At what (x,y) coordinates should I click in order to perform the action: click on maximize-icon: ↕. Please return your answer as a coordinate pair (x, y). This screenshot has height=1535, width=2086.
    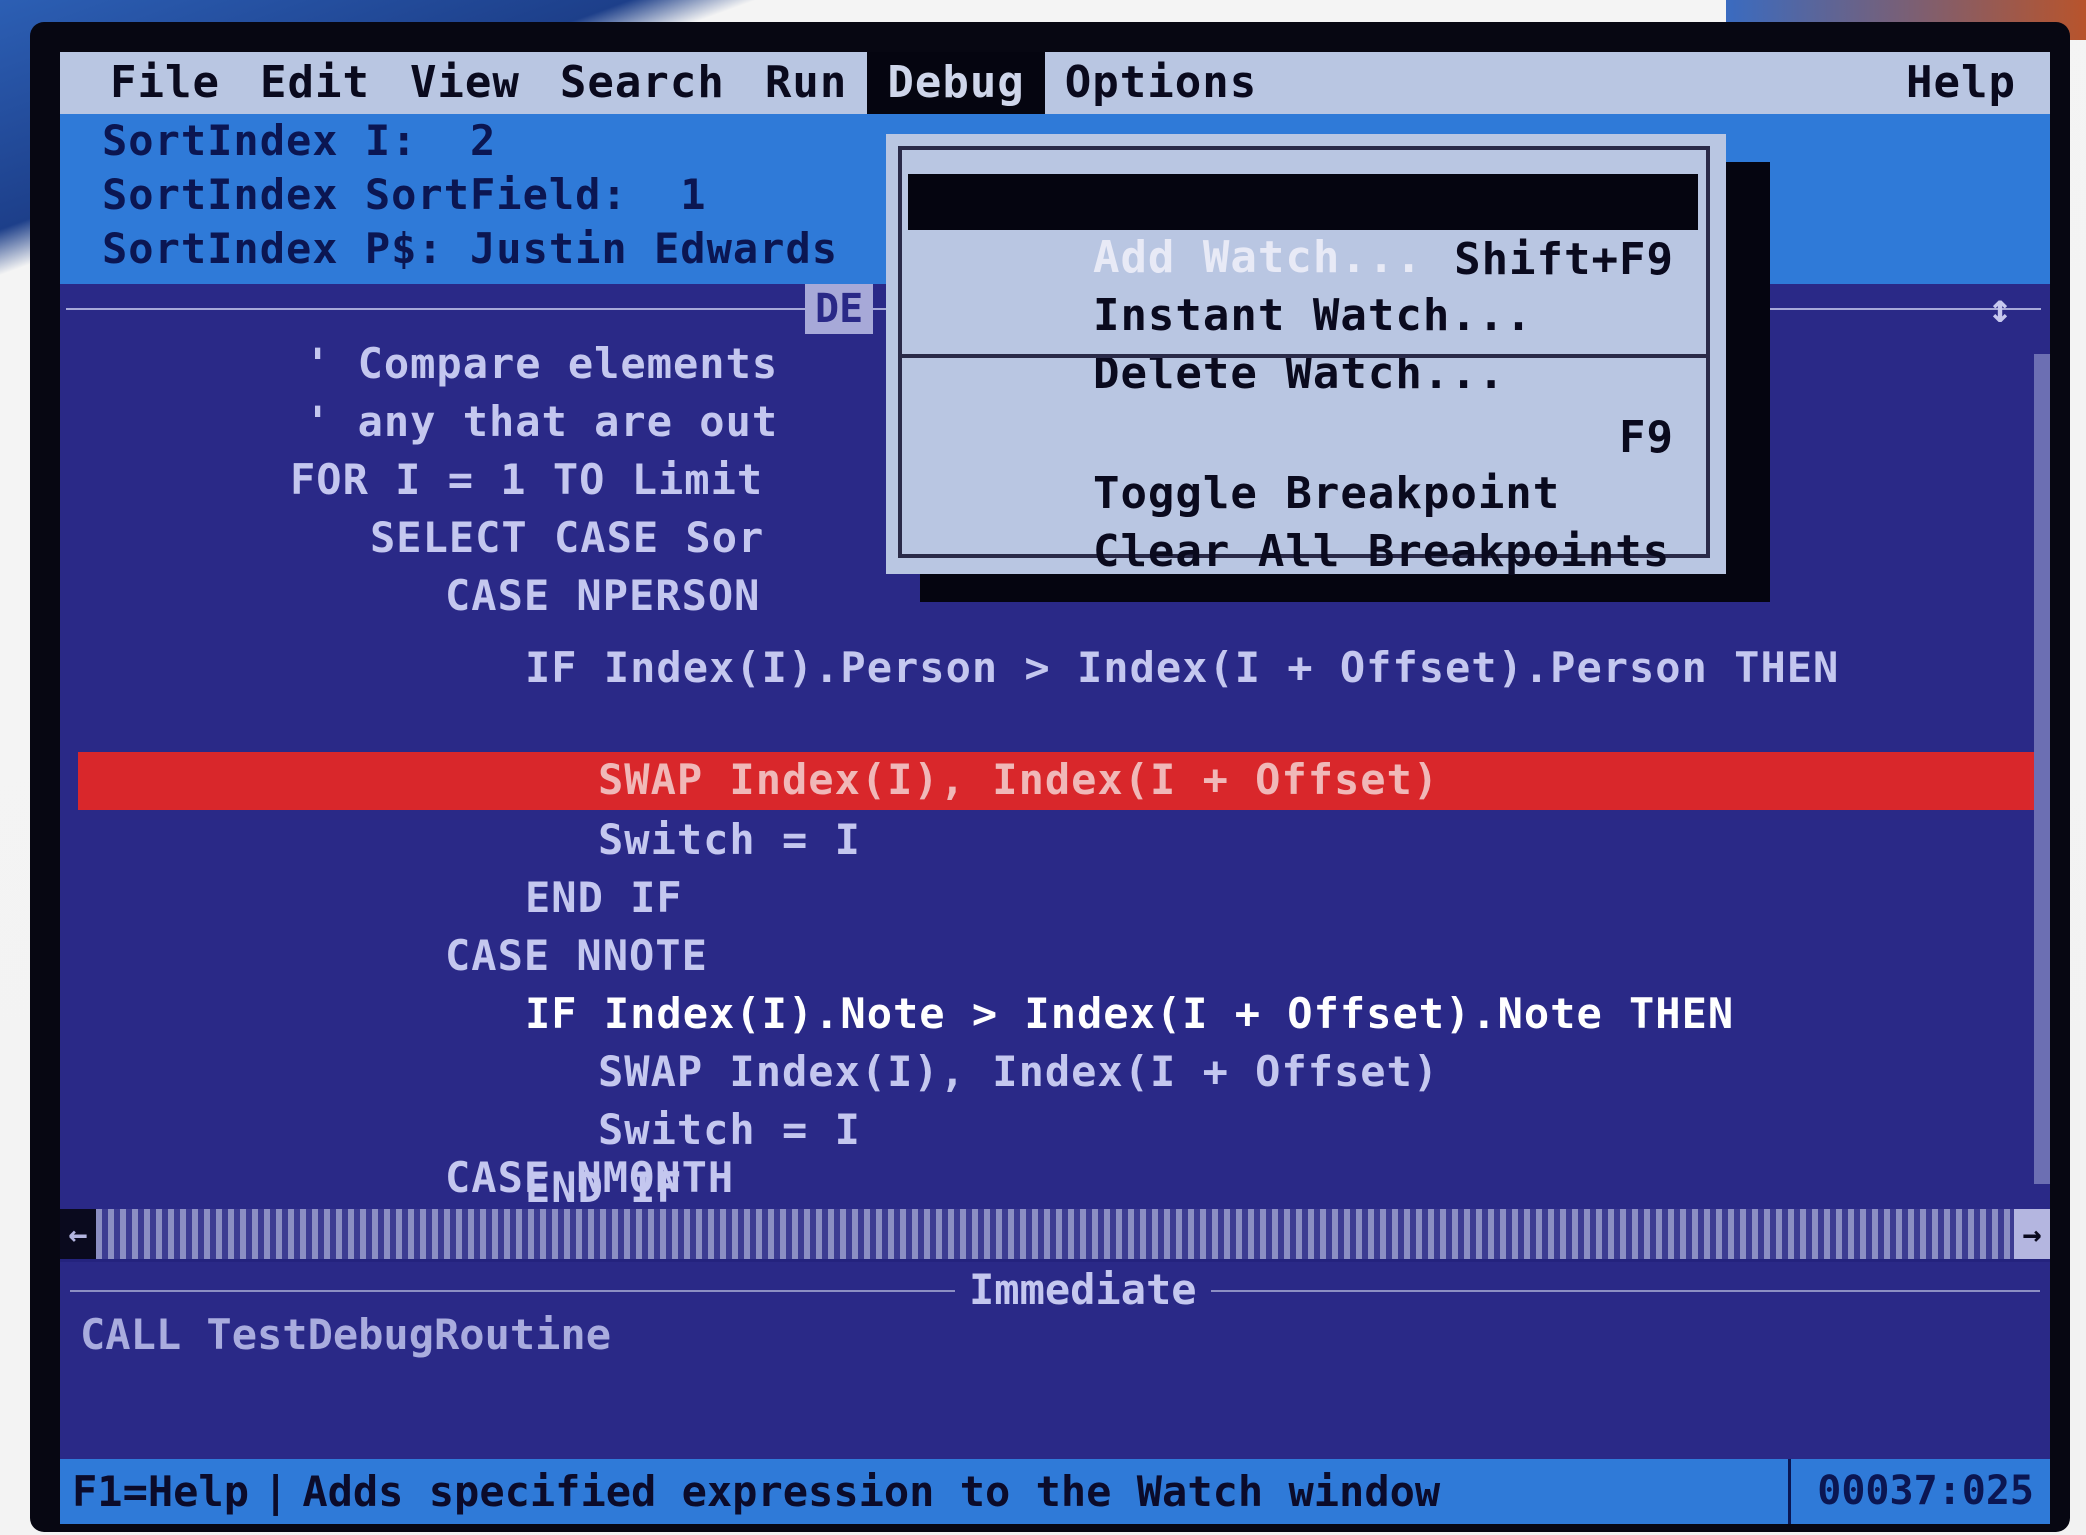
    Looking at the image, I should click on (2000, 309).